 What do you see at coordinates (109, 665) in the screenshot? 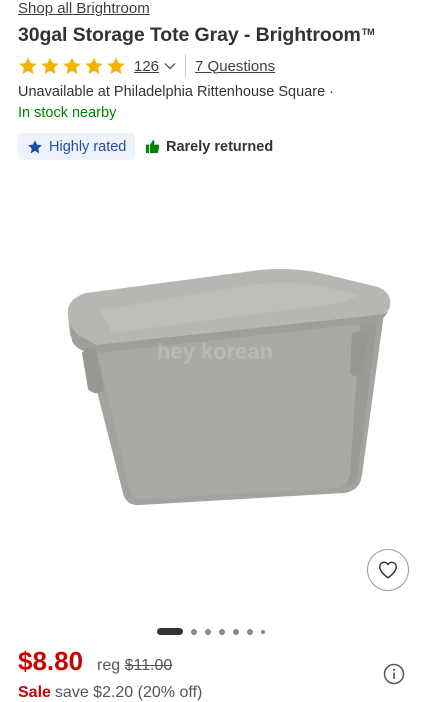
I see `regular-price-prefix: reg` at bounding box center [109, 665].